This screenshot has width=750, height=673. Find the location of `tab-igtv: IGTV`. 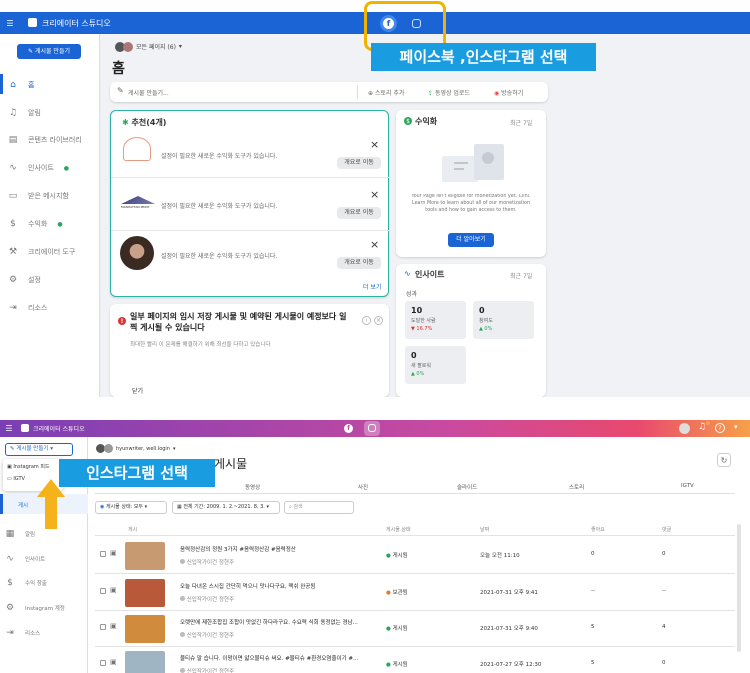

tab-igtv: IGTV is located at coordinates (687, 486).